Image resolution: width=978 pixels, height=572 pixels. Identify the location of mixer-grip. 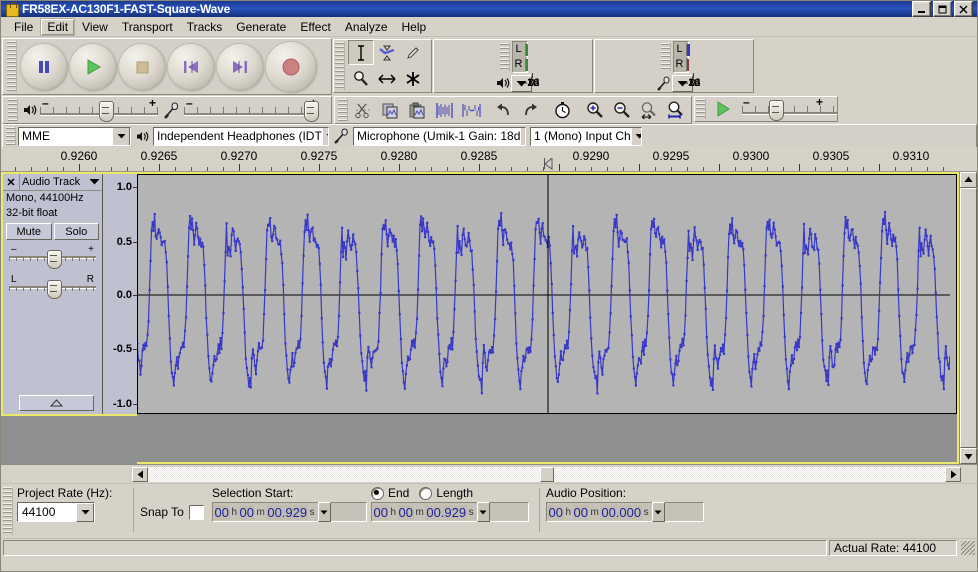
(13, 110).